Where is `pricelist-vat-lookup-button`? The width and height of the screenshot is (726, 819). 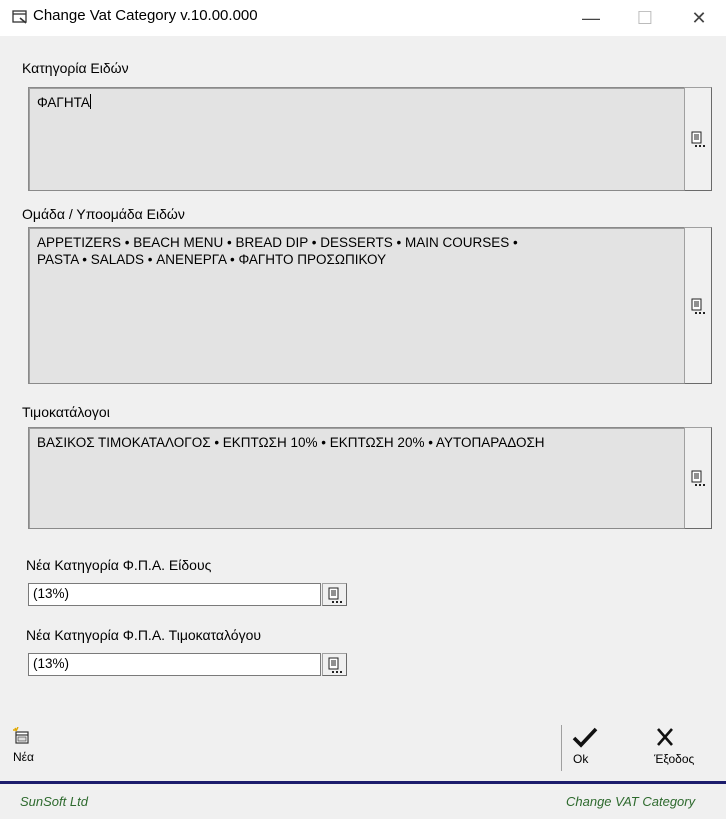 pricelist-vat-lookup-button is located at coordinates (334, 664).